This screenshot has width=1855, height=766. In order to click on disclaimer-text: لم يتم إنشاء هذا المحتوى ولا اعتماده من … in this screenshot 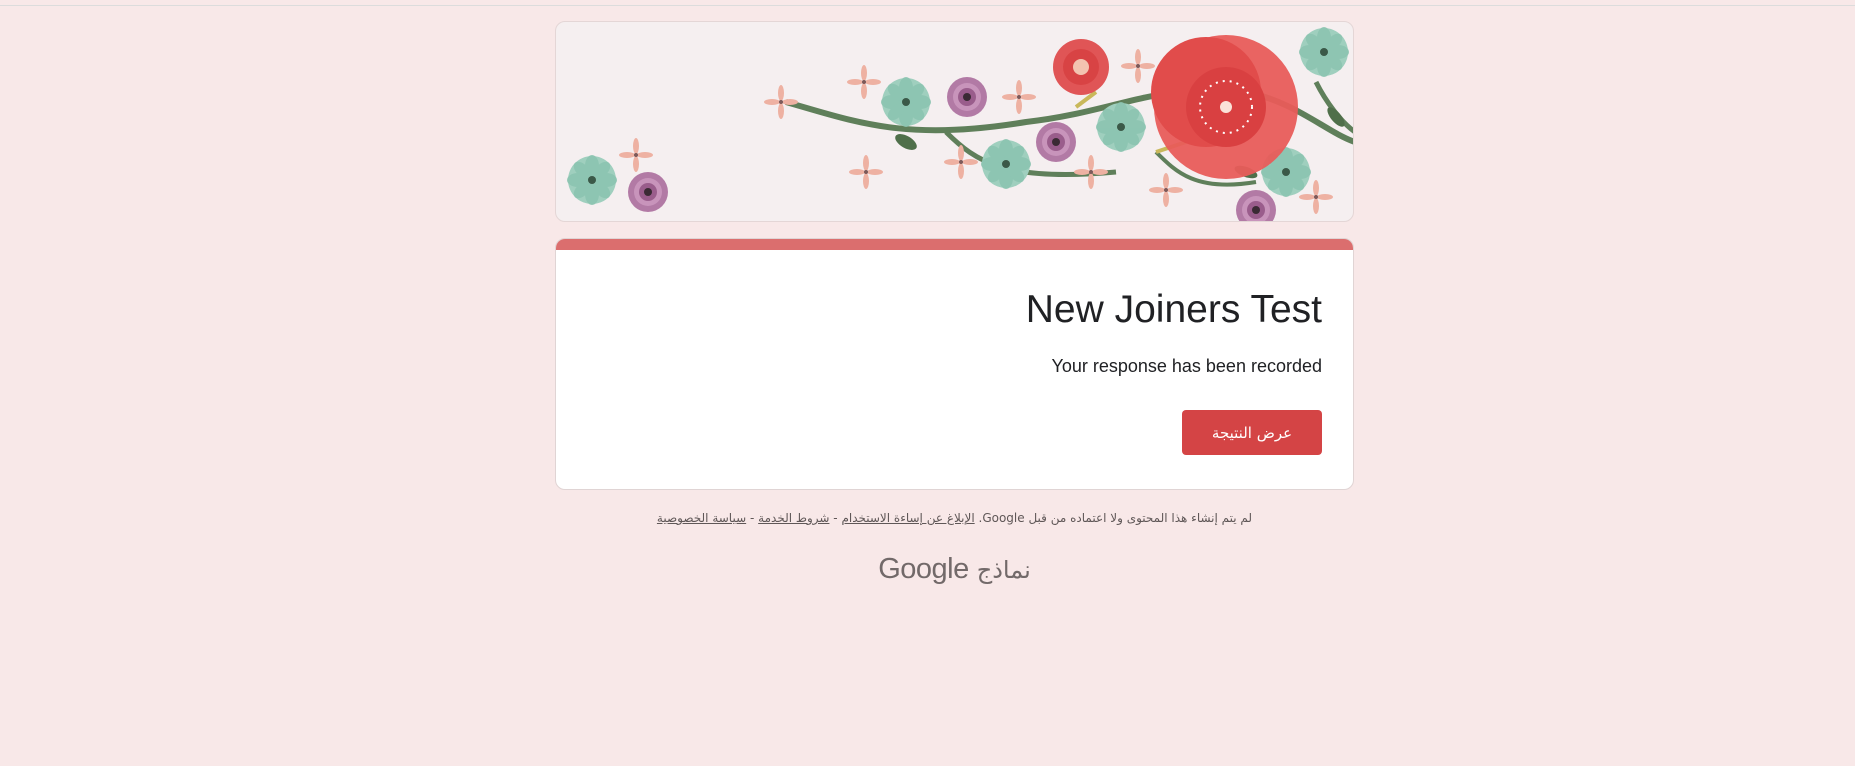, I will do `click(1115, 518)`.